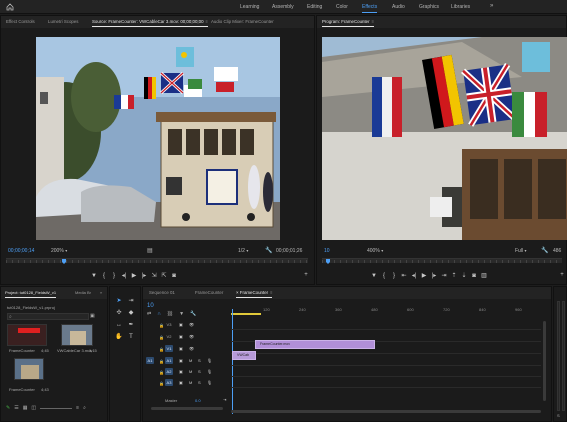 The width and height of the screenshot is (567, 422). What do you see at coordinates (21, 251) in the screenshot?
I see `source-timecode-in: 00;00;00;14` at bounding box center [21, 251].